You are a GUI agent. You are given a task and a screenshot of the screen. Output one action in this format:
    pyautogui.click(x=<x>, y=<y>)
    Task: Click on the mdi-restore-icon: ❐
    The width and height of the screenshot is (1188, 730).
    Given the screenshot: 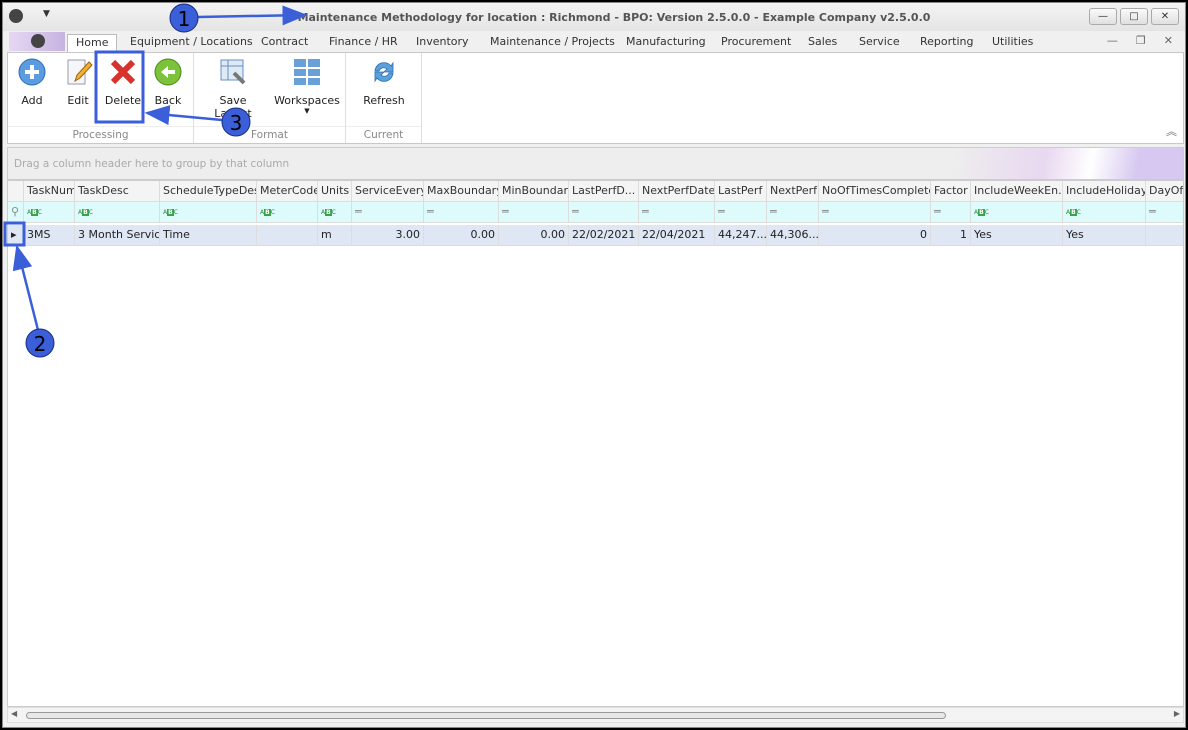 What is the action you would take?
    pyautogui.click(x=1141, y=40)
    